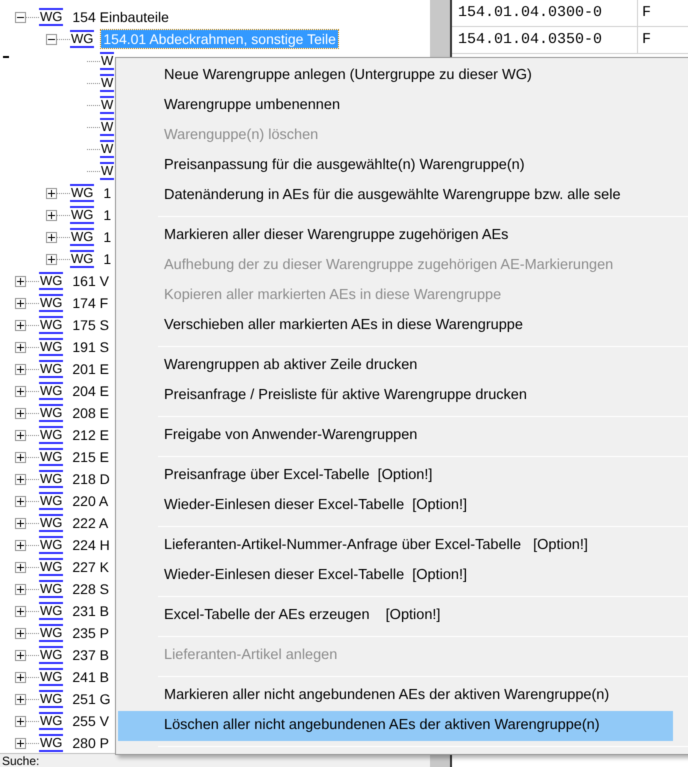 The height and width of the screenshot is (767, 688). What do you see at coordinates (90, 501) in the screenshot?
I see `tree-item-label: 220 A` at bounding box center [90, 501].